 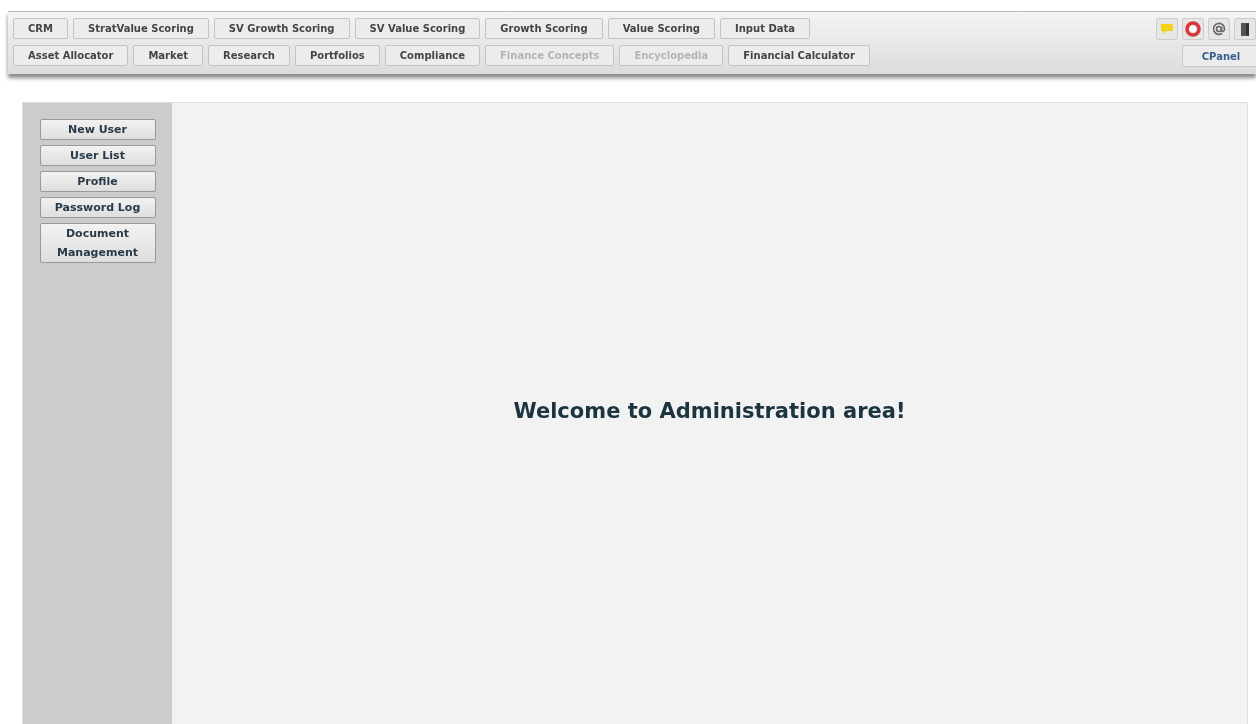 I want to click on nav-button: Research, so click(x=249, y=55).